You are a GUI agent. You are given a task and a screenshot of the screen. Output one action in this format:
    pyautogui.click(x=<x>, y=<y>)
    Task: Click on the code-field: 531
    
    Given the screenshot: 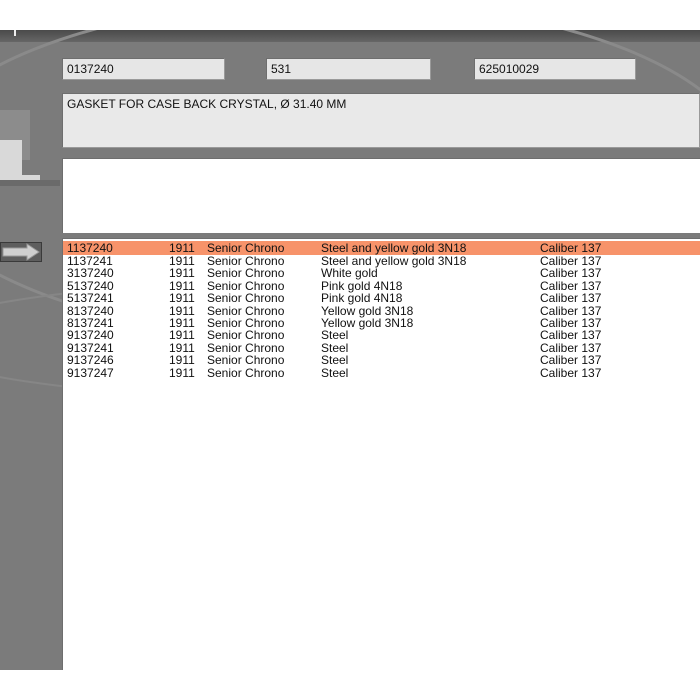 What is the action you would take?
    pyautogui.click(x=348, y=69)
    